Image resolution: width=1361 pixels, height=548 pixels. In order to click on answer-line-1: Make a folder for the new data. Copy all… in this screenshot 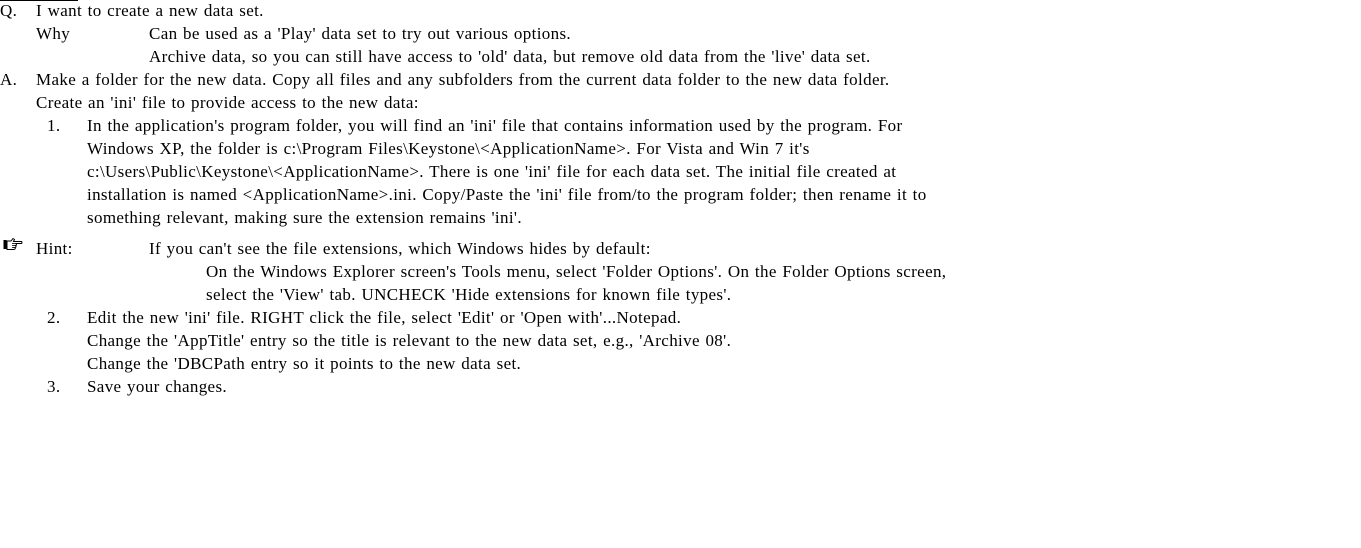, I will do `click(463, 79)`.